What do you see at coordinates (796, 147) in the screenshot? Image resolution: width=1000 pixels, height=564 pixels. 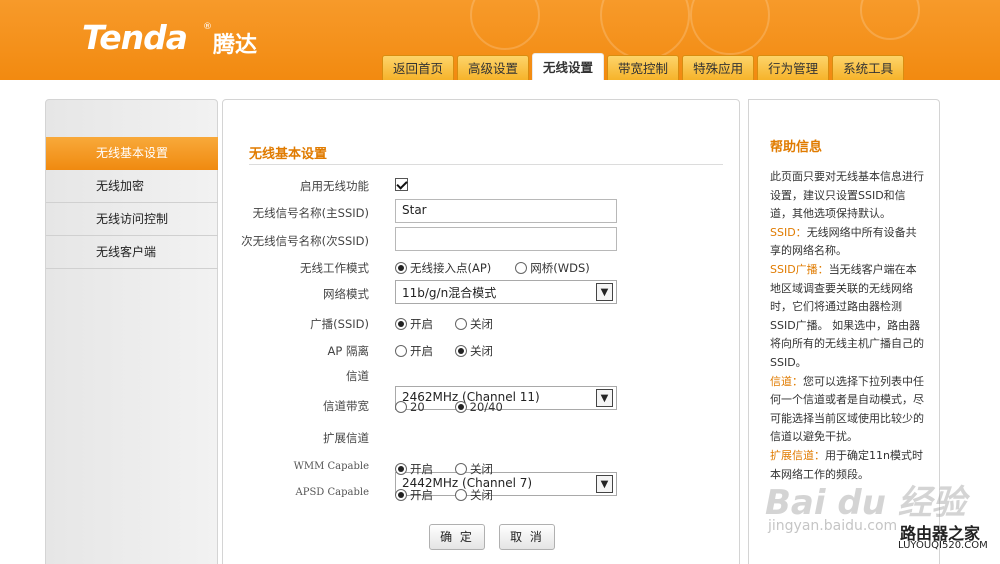 I see `help-title: 帮助信息` at bounding box center [796, 147].